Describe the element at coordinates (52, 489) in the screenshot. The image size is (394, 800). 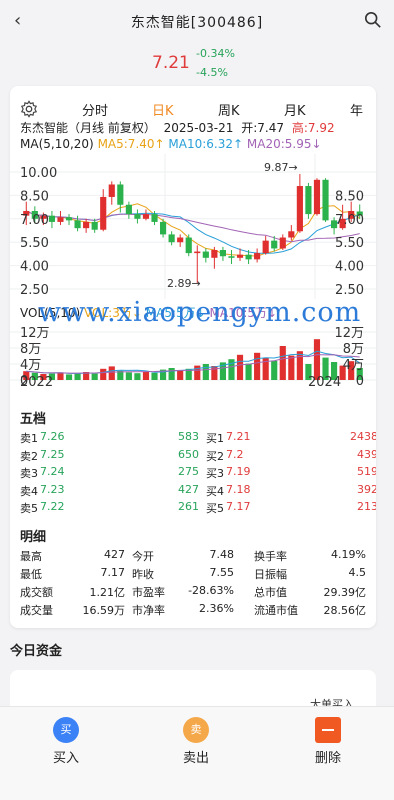
I see `sell-level-price: 7.23` at that location.